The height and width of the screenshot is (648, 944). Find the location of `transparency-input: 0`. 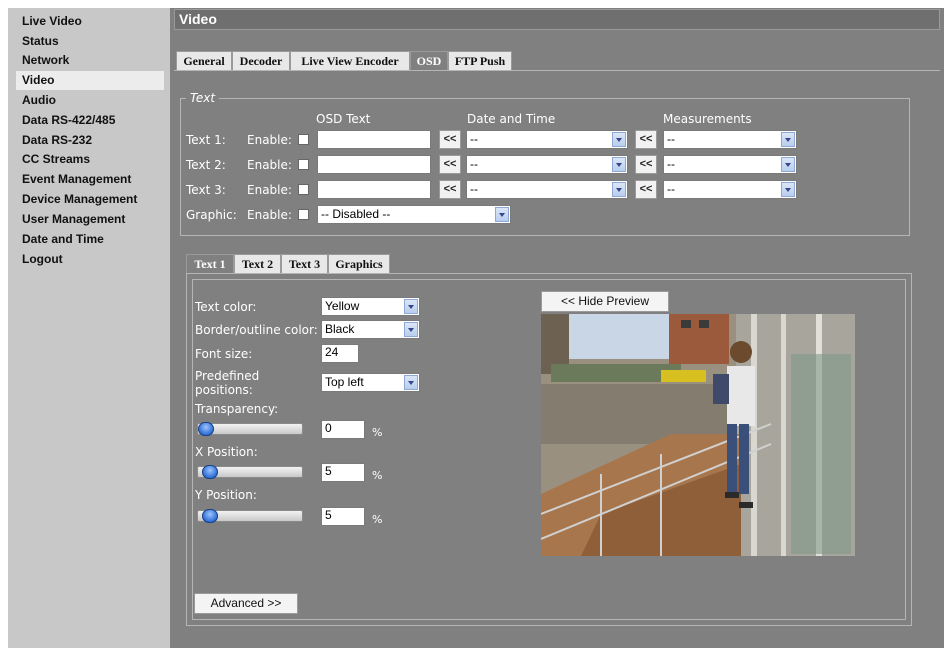

transparency-input: 0 is located at coordinates (343, 429).